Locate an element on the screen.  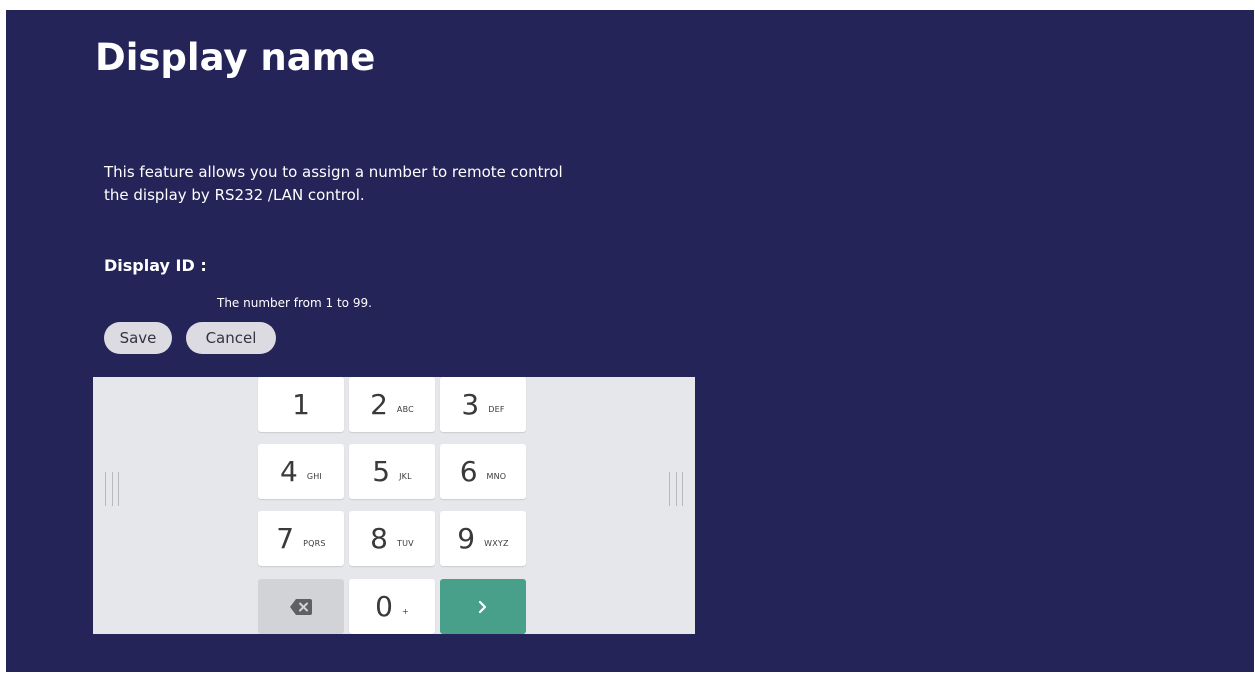
backspace-key is located at coordinates (301, 606).